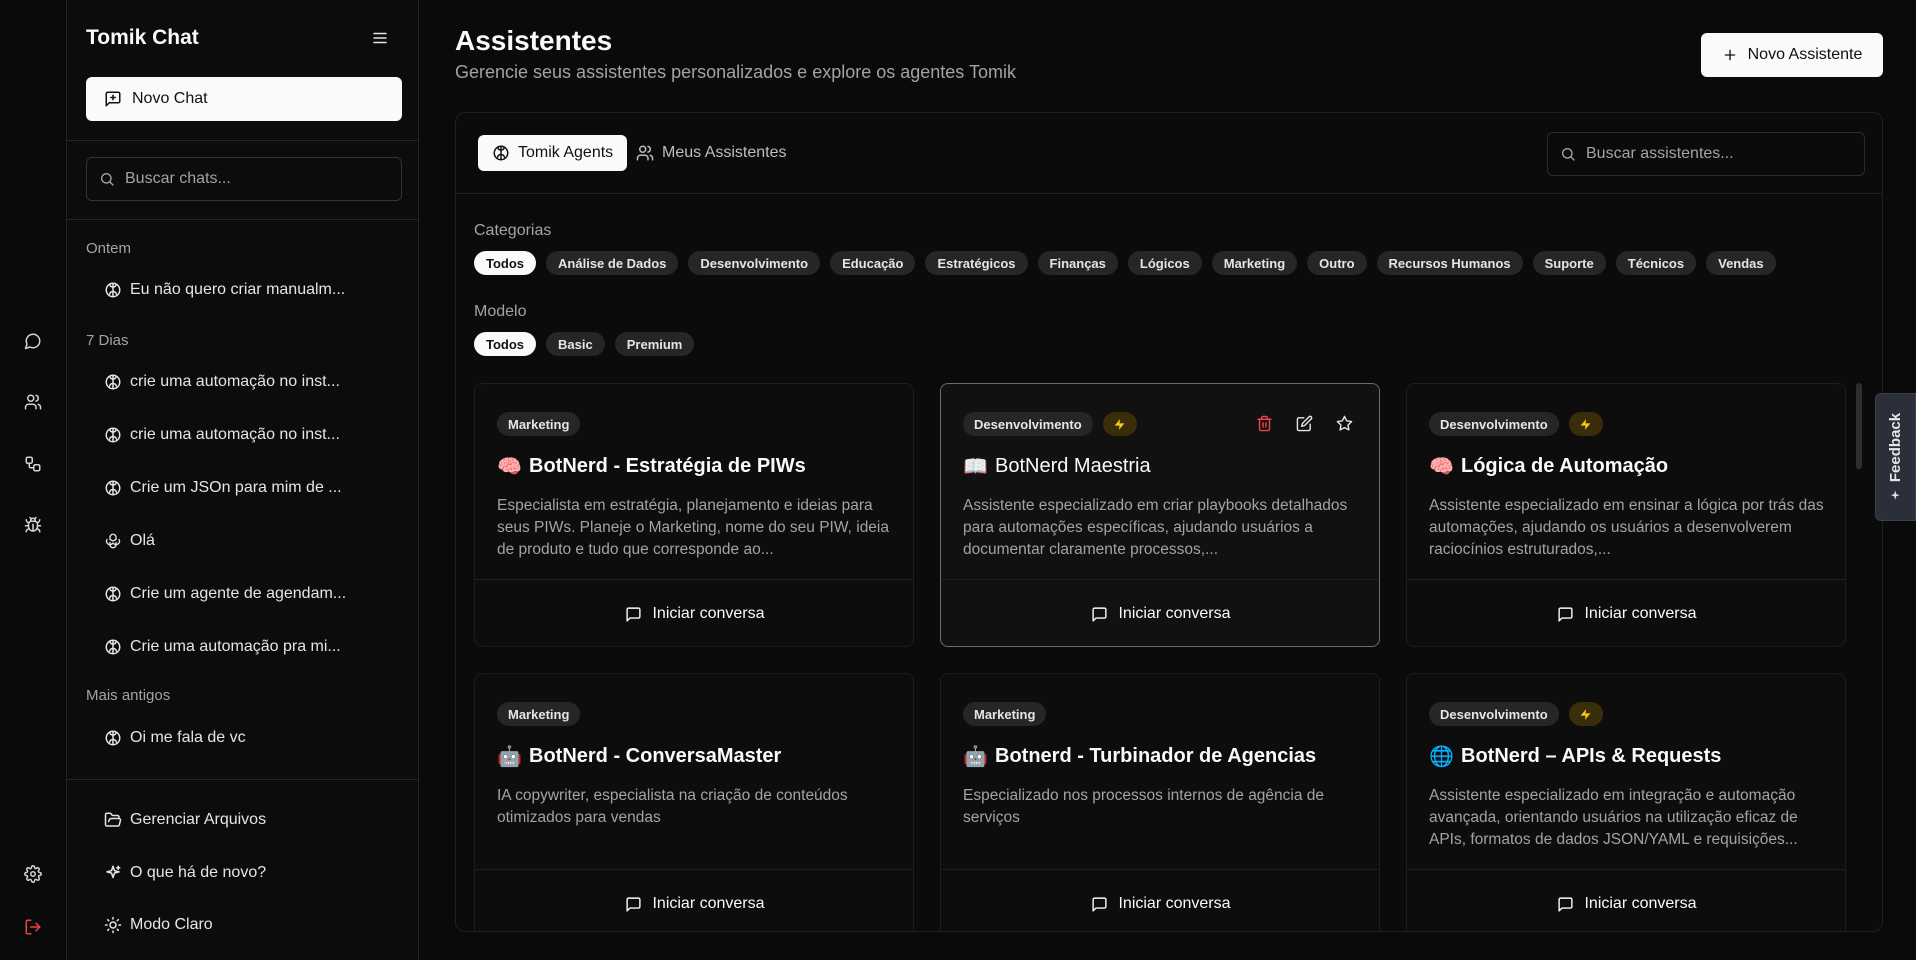 The width and height of the screenshot is (1916, 960). Describe the element at coordinates (249, 873) in the screenshot. I see `whats-new-link: O que há de novo?` at that location.